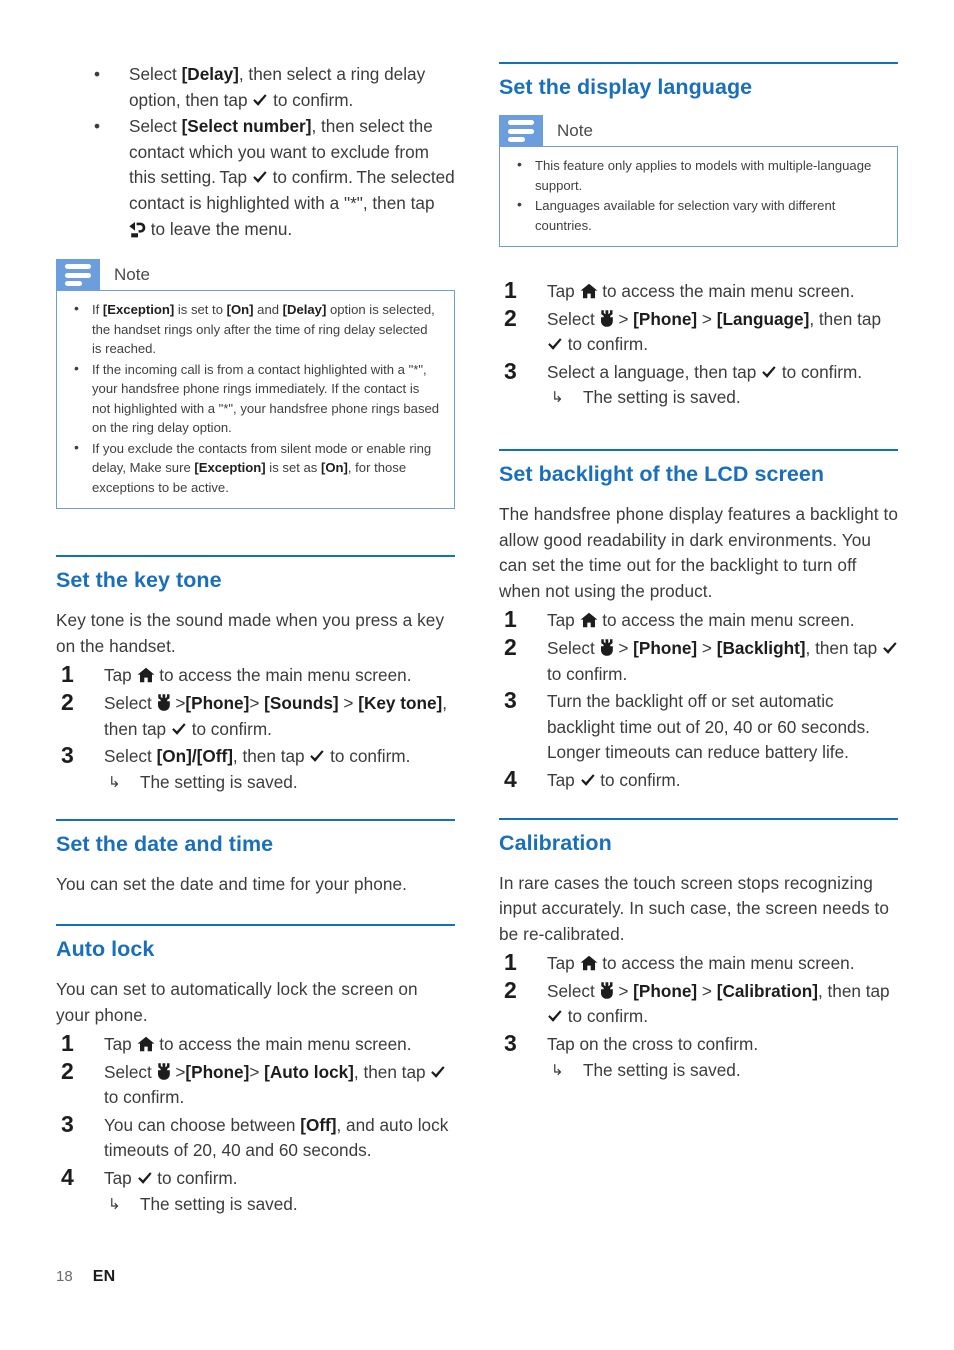 The width and height of the screenshot is (954, 1350). Describe the element at coordinates (309, 1071) in the screenshot. I see `auto-lock-token: [Auto lock]` at that location.